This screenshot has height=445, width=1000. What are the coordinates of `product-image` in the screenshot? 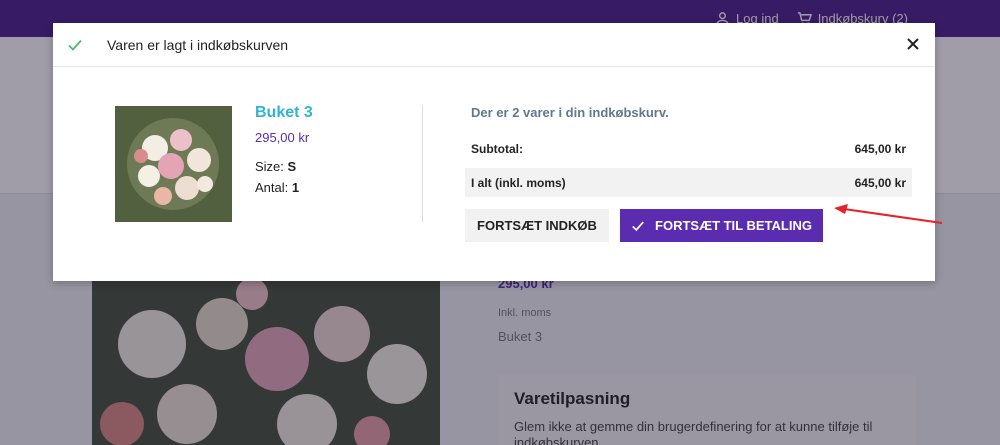 It's located at (173, 164).